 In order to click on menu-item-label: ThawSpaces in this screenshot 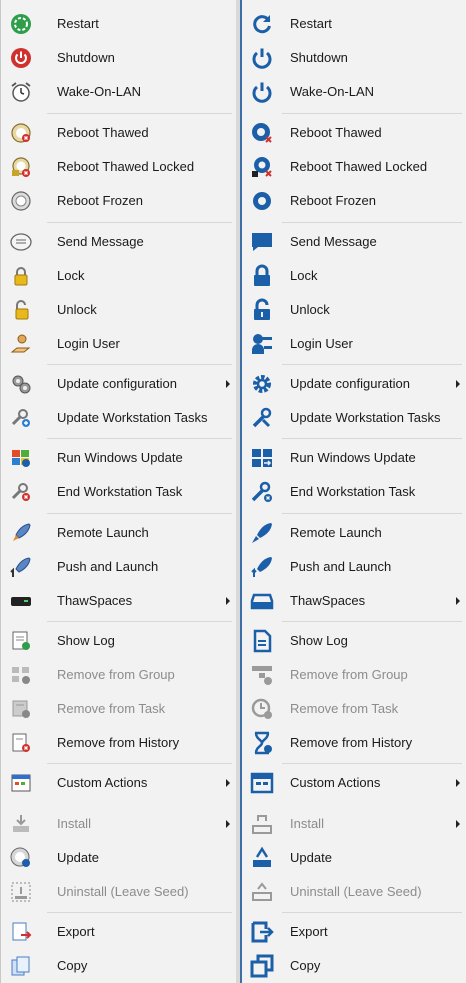, I will do `click(328, 600)`.